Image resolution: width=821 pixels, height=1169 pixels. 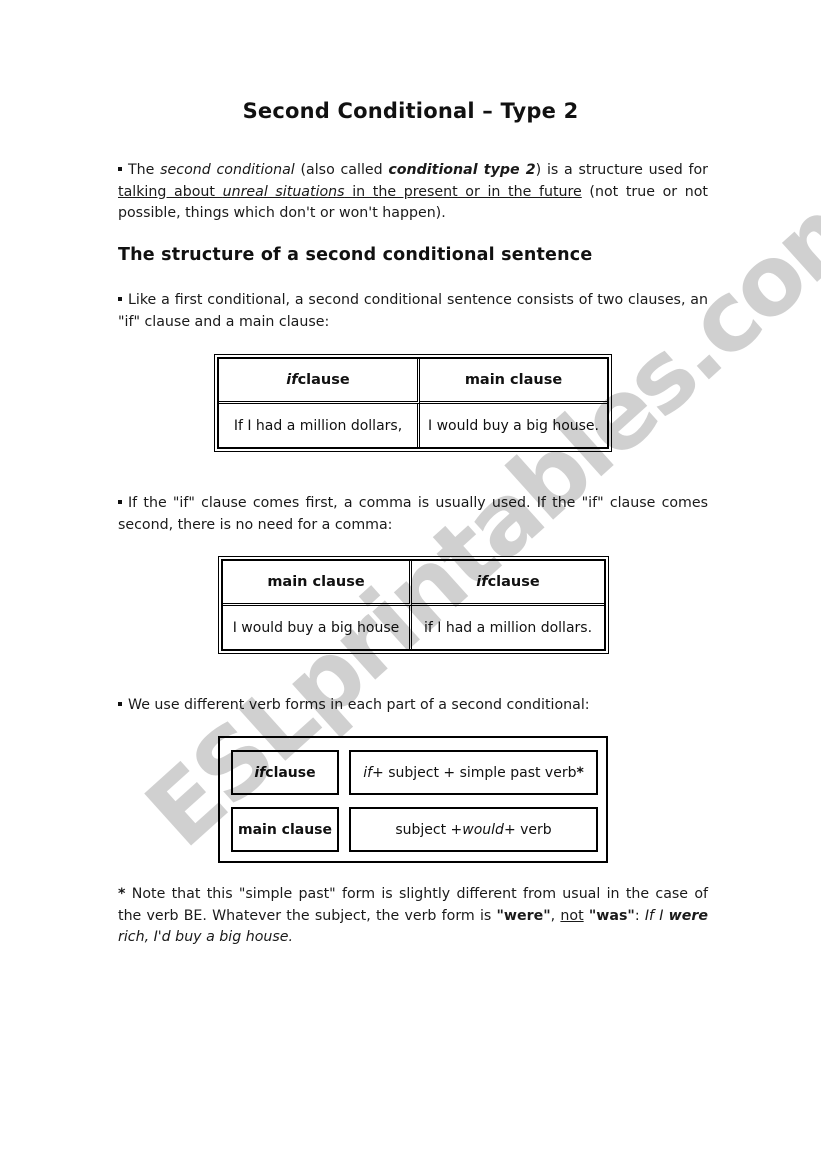 I want to click on page-title: Second Conditional – Type 2, so click(x=410, y=111).